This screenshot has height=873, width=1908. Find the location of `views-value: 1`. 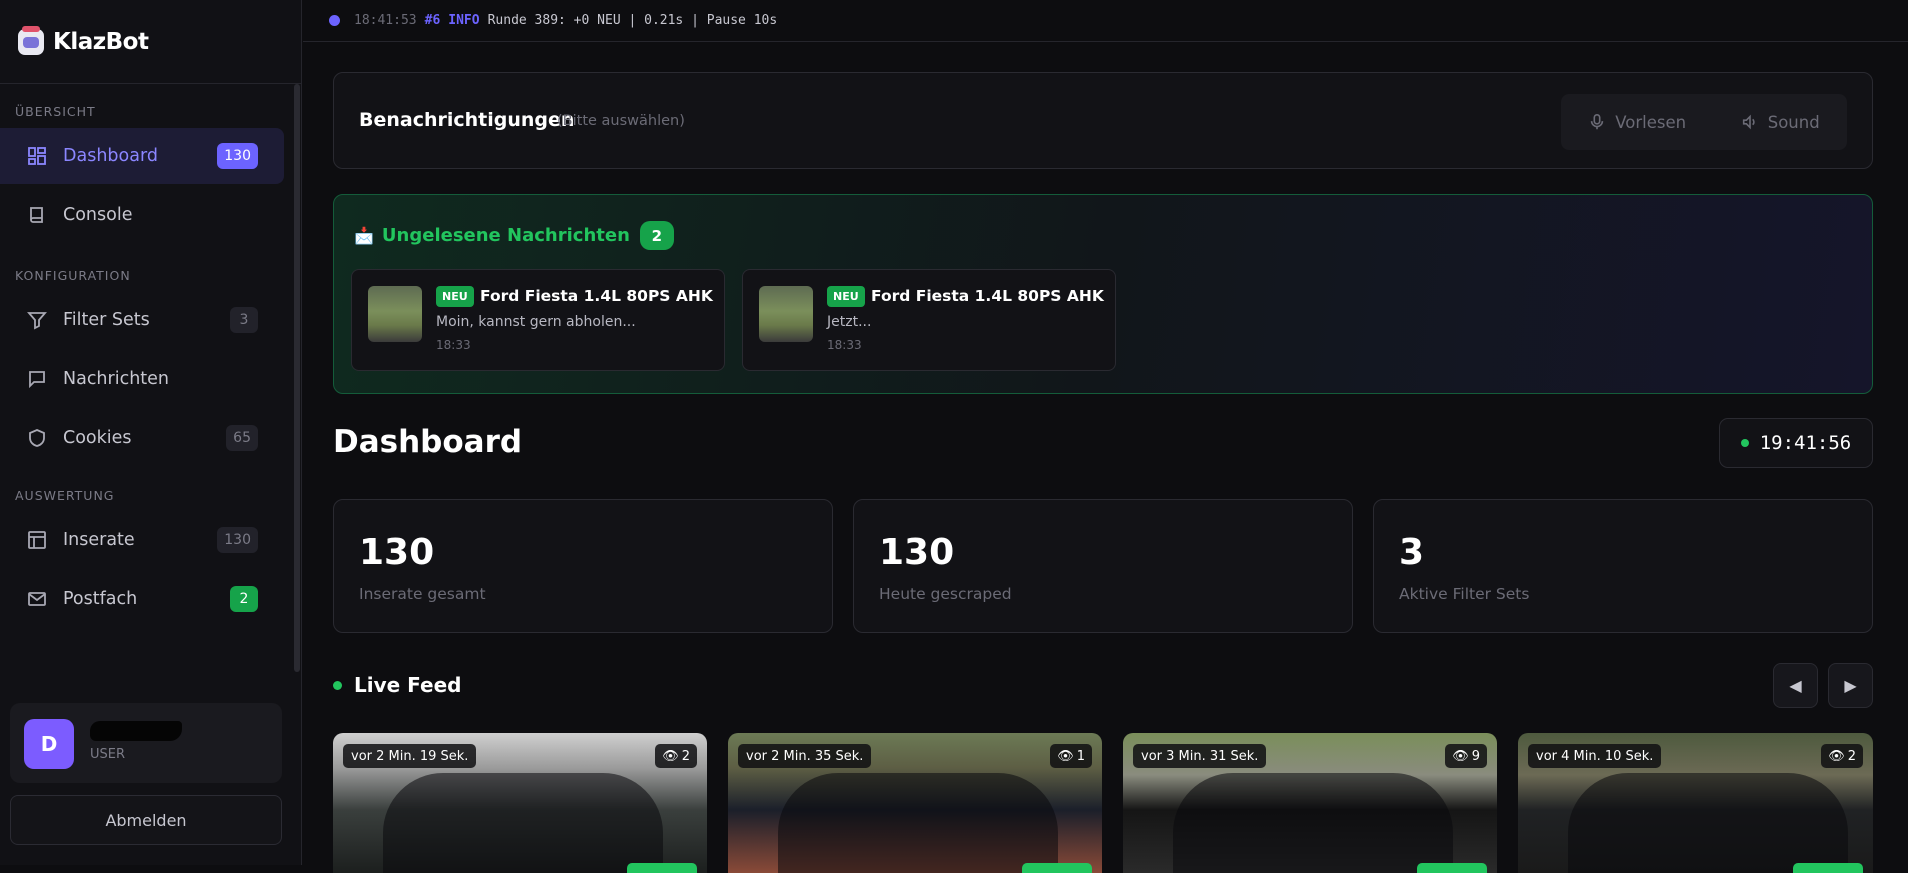

views-value: 1 is located at coordinates (1080, 756).